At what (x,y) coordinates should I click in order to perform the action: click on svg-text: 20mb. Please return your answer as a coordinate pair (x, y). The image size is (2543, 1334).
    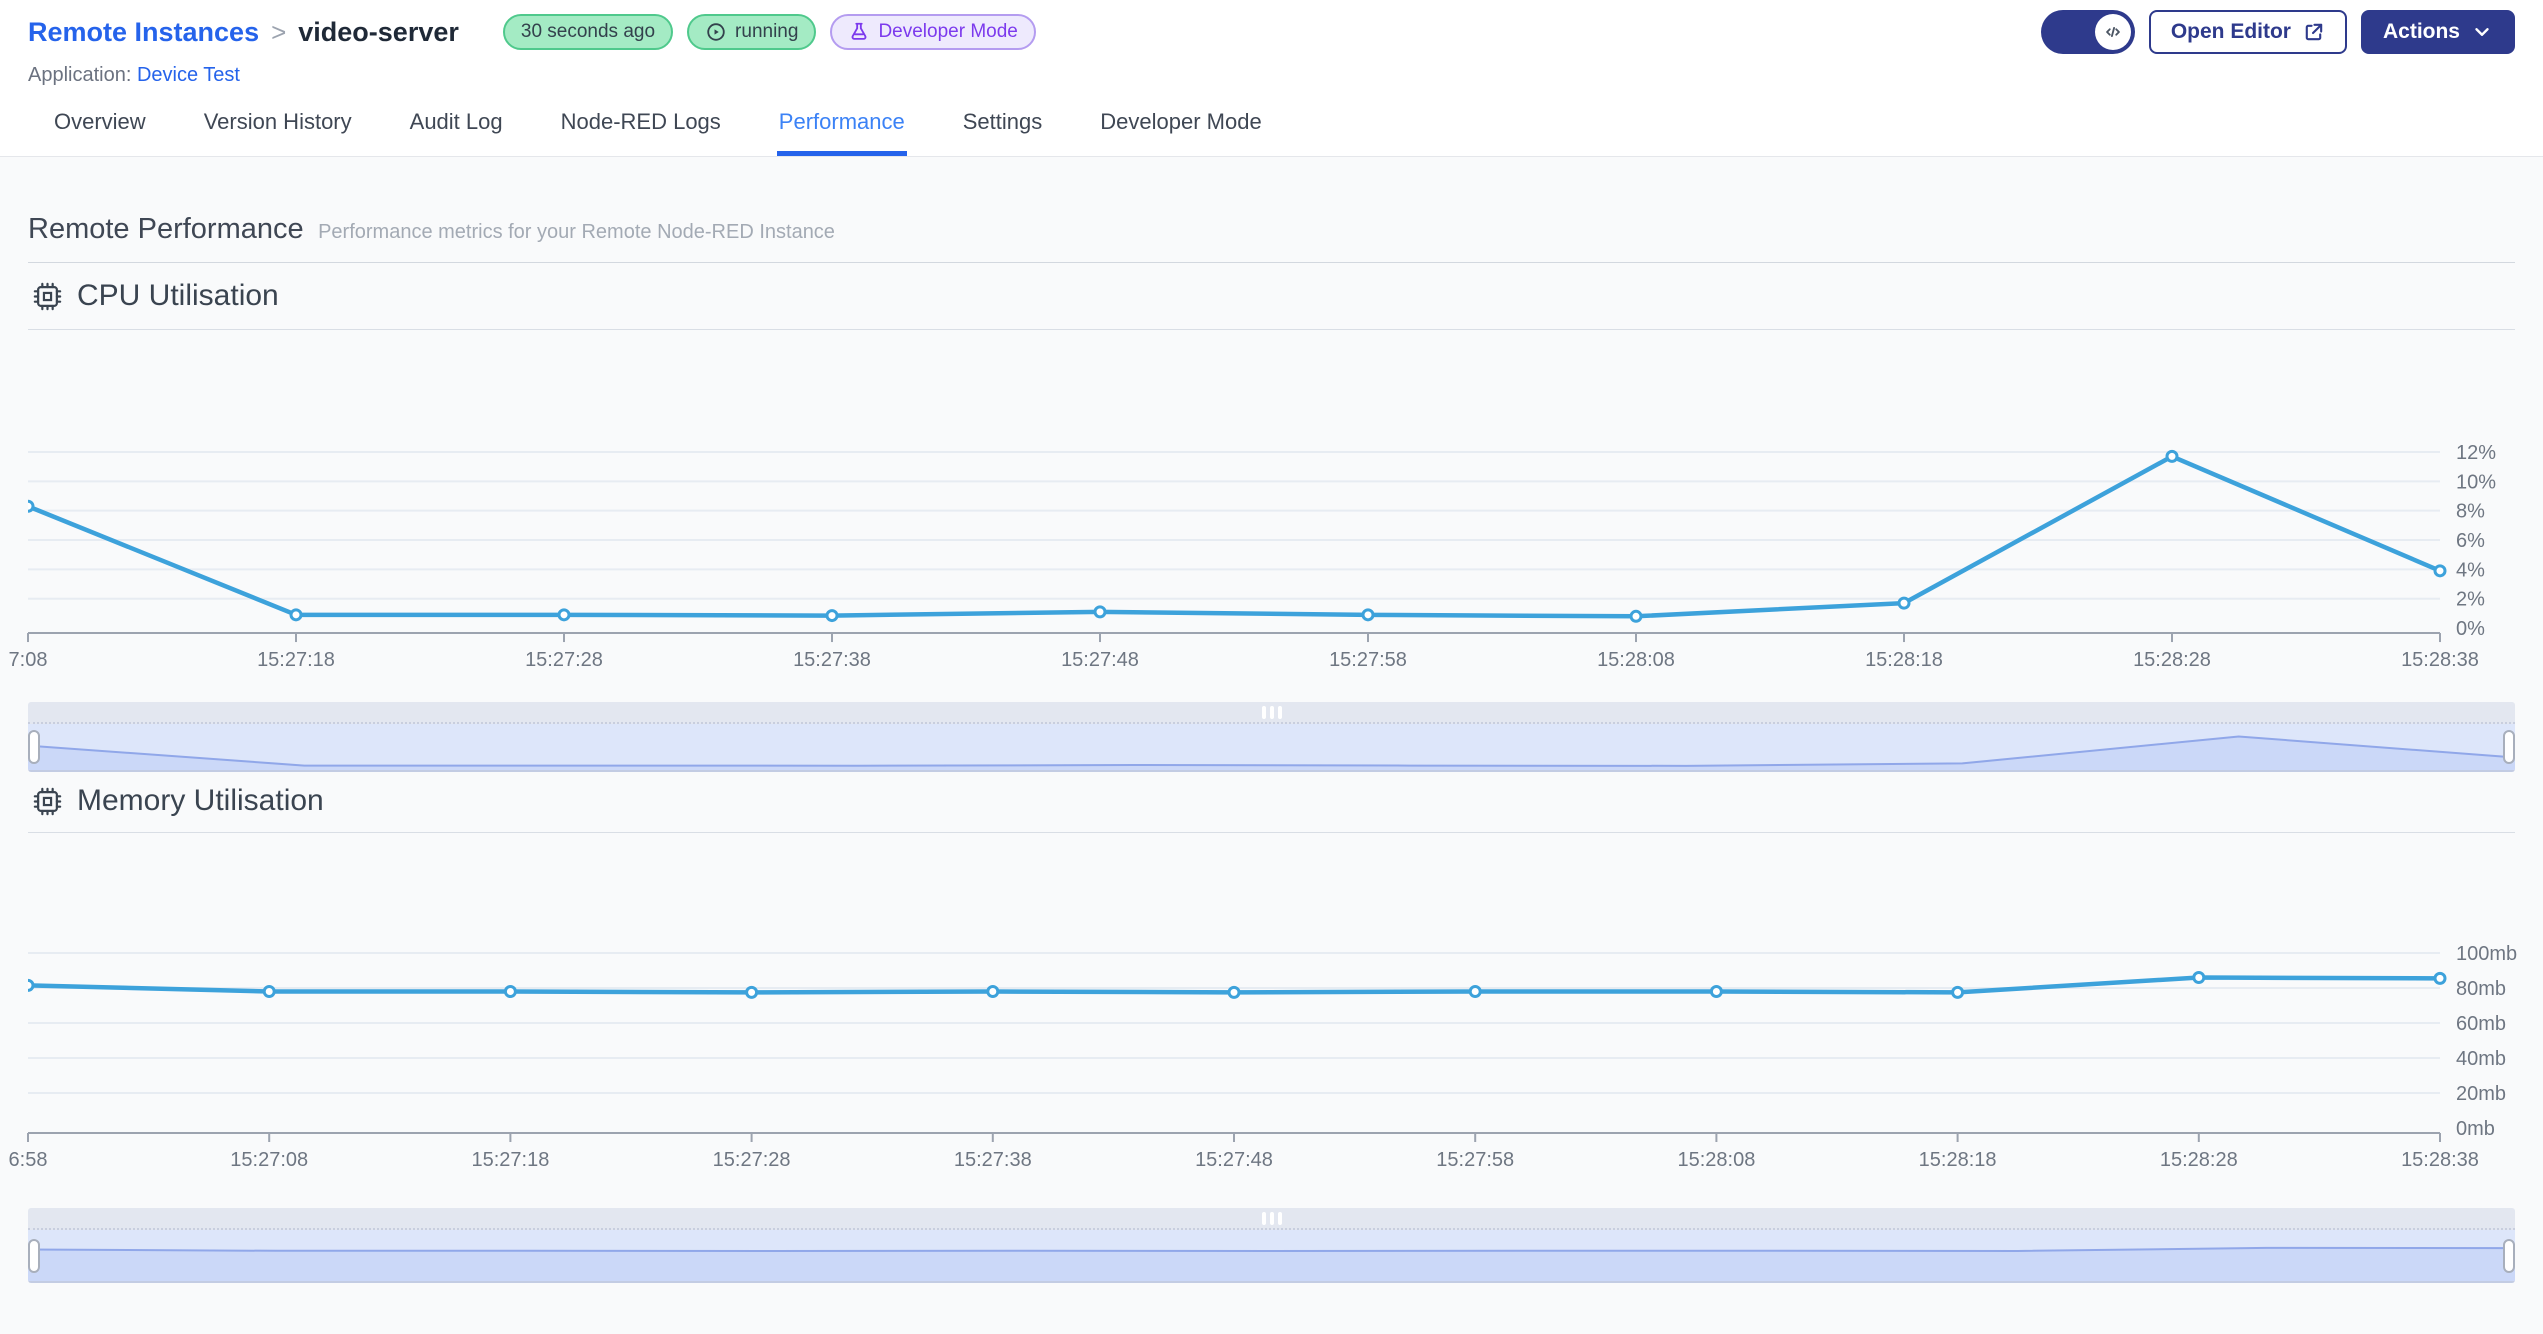
    Looking at the image, I should click on (2481, 1094).